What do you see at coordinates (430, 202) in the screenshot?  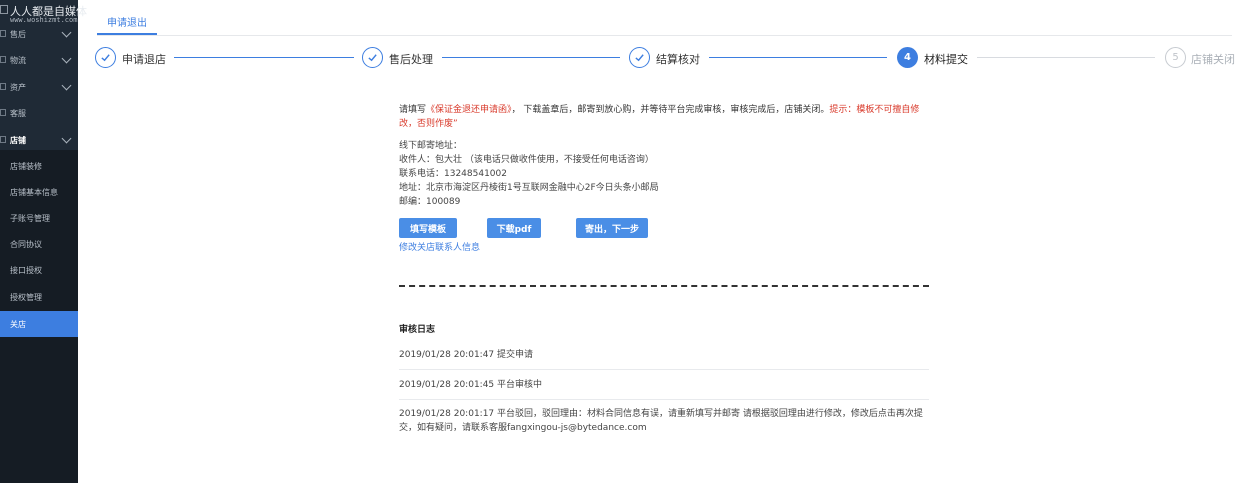 I see `address-zip: 邮编：100089` at bounding box center [430, 202].